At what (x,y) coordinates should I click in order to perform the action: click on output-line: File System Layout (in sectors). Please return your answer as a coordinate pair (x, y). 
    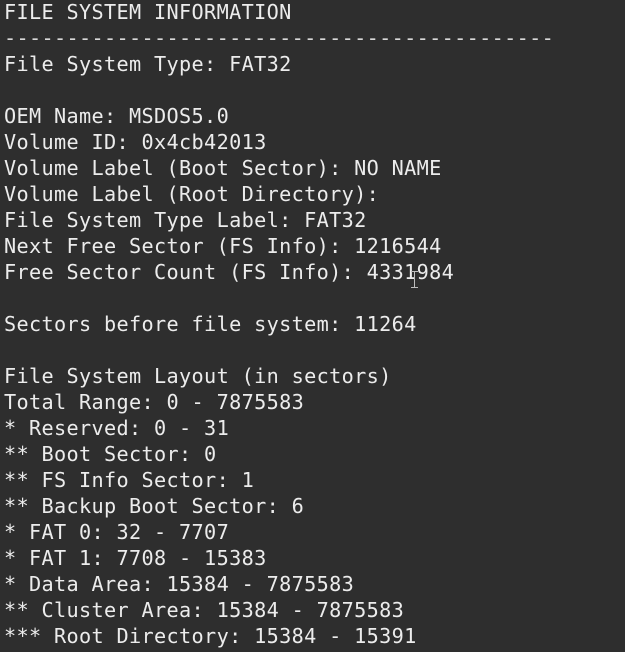
    Looking at the image, I should click on (198, 376).